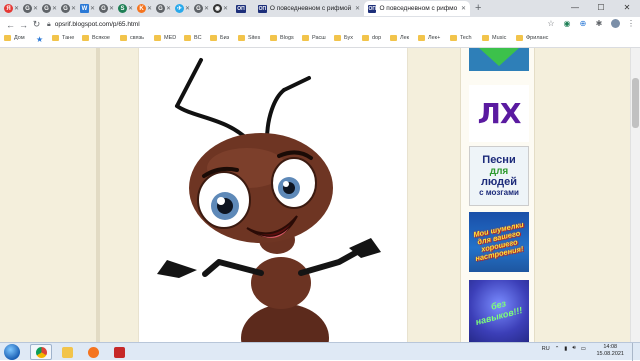 The width and height of the screenshot is (640, 361). I want to click on sidebar-banner-top, so click(499, 59).